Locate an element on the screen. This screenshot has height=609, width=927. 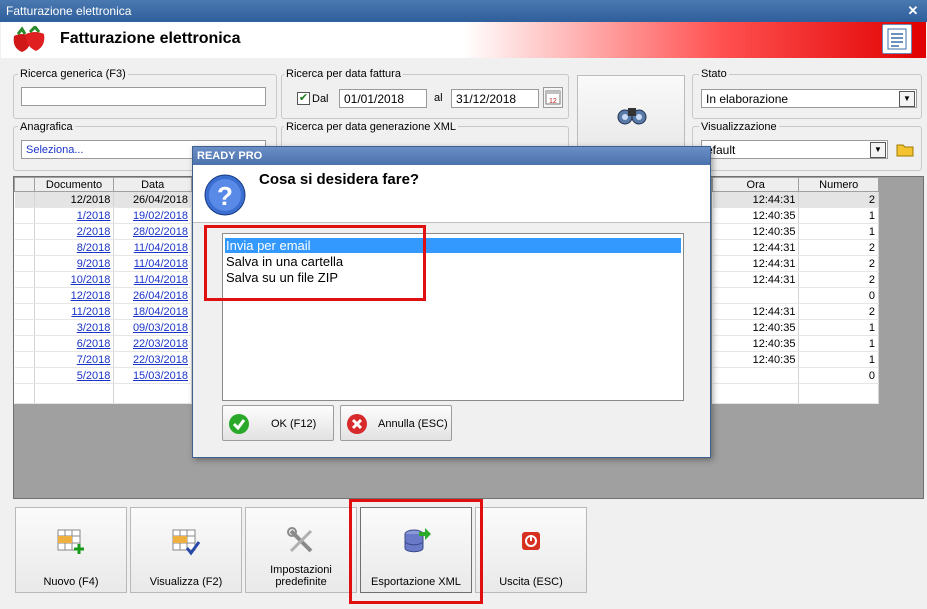
table-row: 6/2018 22/03/2018 is located at coordinates (103, 343).